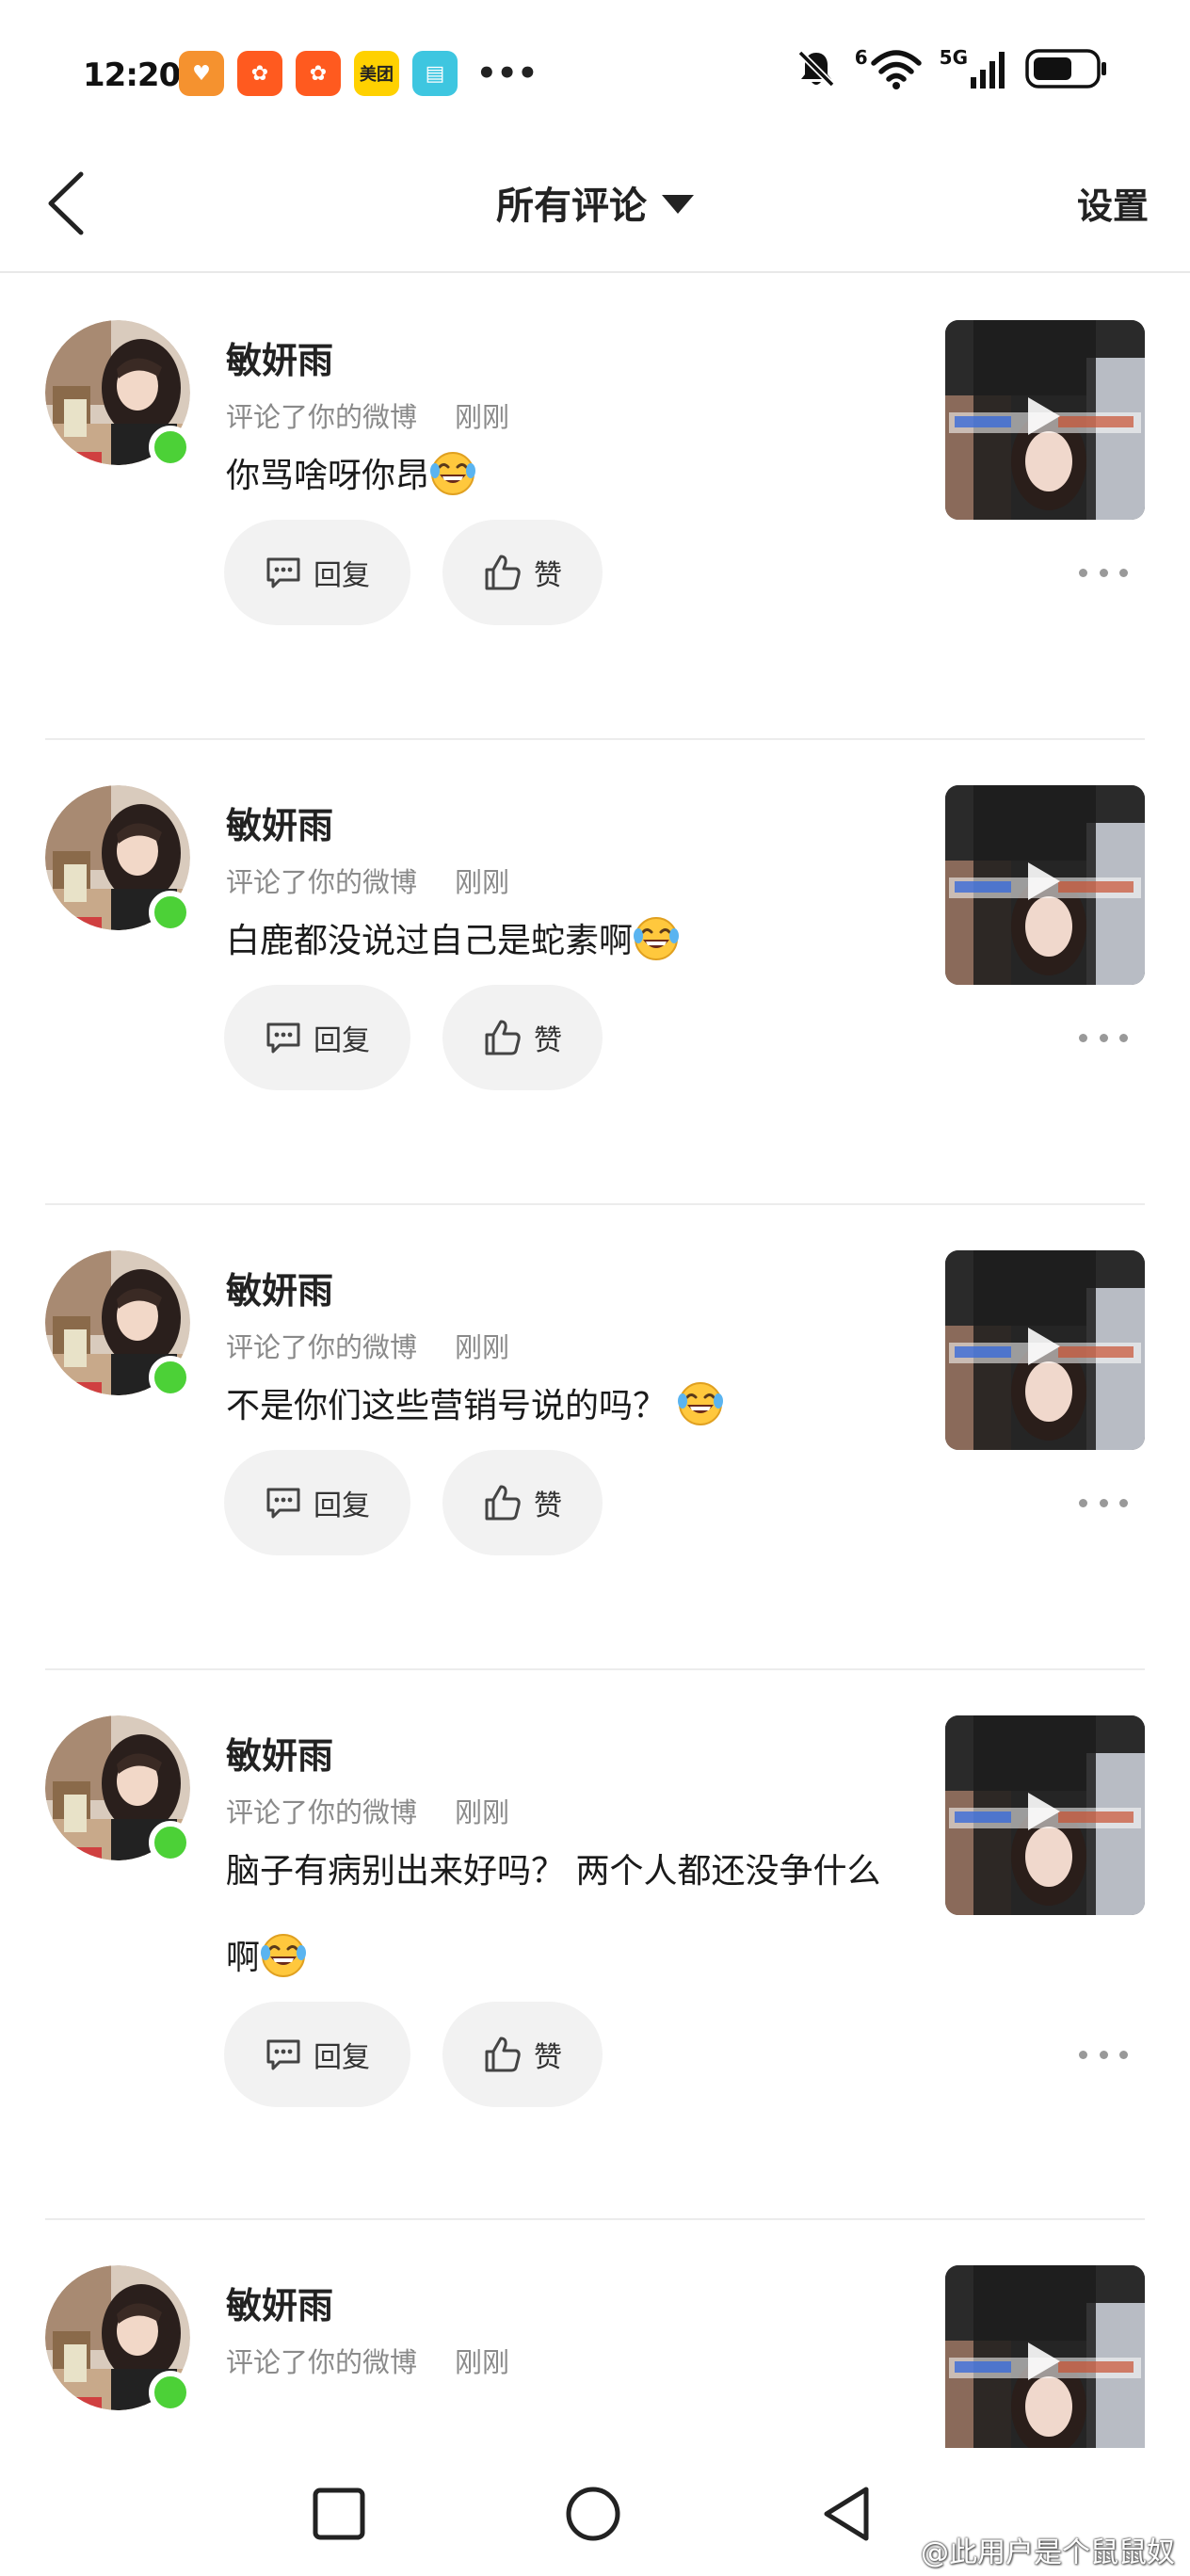 The height and width of the screenshot is (2576, 1190). Describe the element at coordinates (889, 67) in the screenshot. I see `wifi-icon: 6` at that location.